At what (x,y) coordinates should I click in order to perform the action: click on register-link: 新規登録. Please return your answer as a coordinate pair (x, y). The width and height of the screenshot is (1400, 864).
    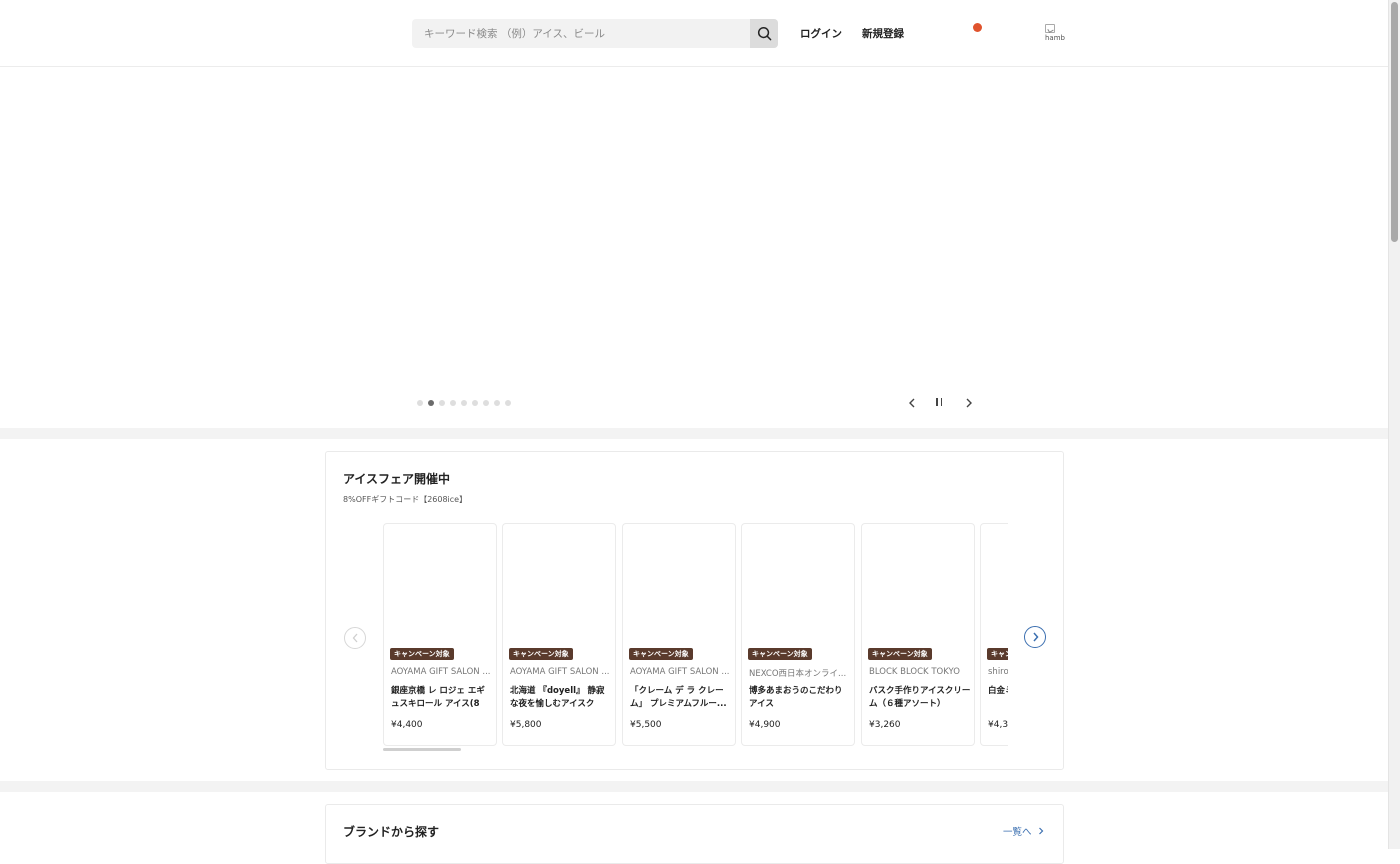
    Looking at the image, I should click on (883, 33).